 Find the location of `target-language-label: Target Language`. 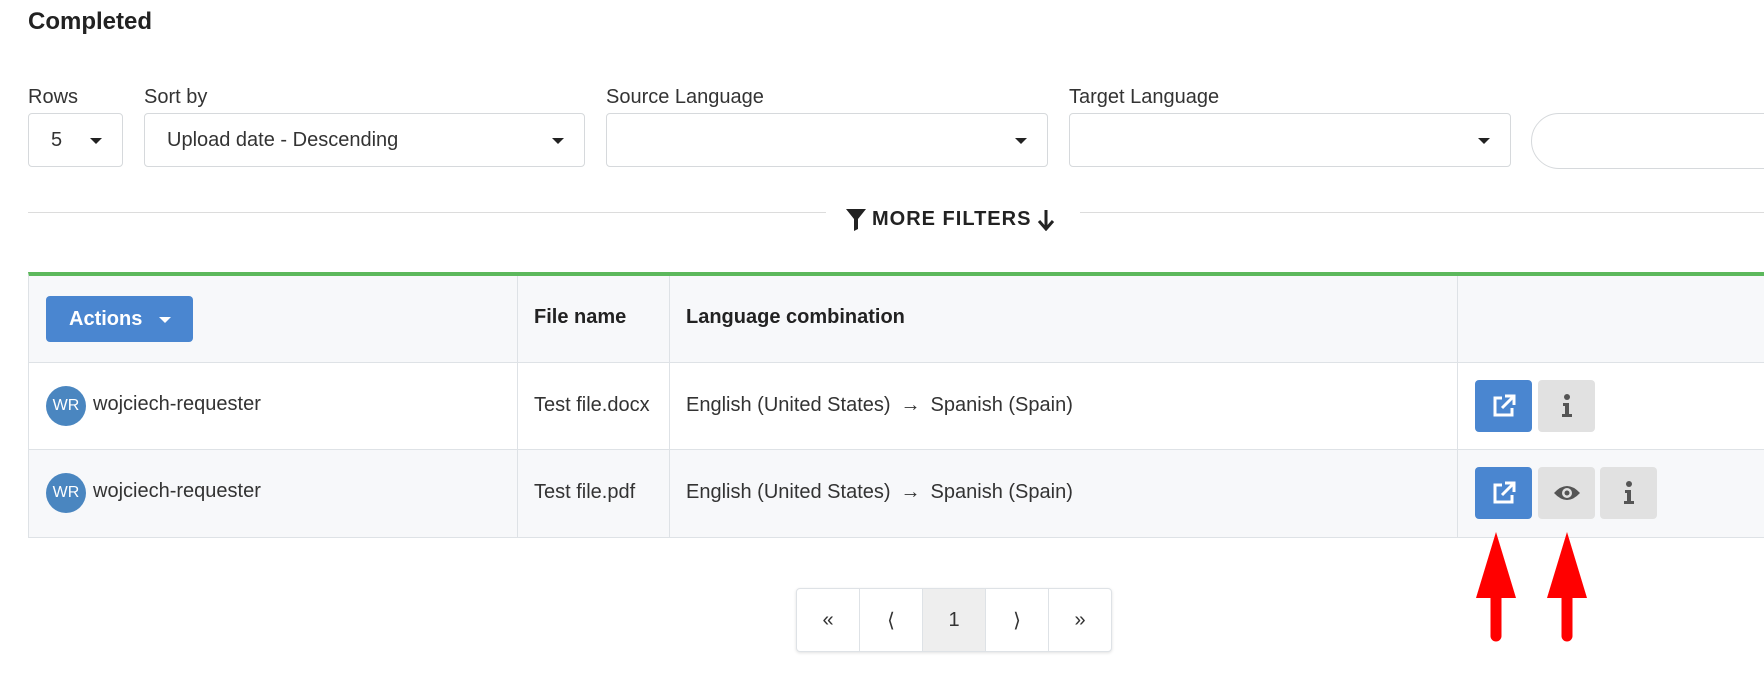

target-language-label: Target Language is located at coordinates (1144, 97).